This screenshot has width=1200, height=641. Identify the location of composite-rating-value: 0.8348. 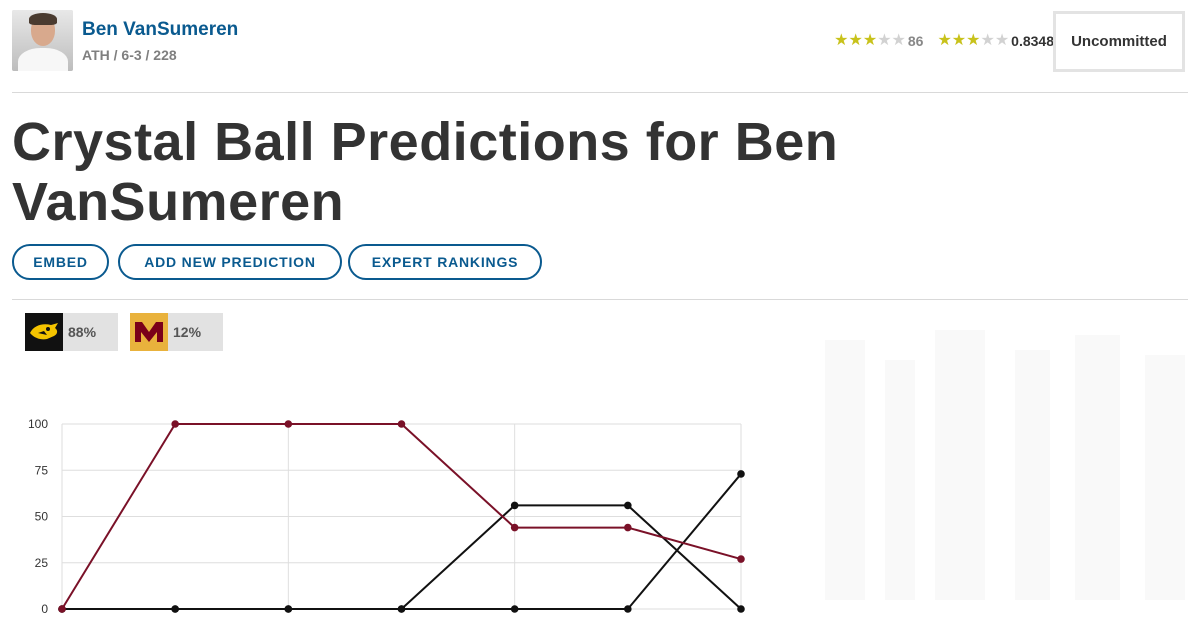
(1032, 41).